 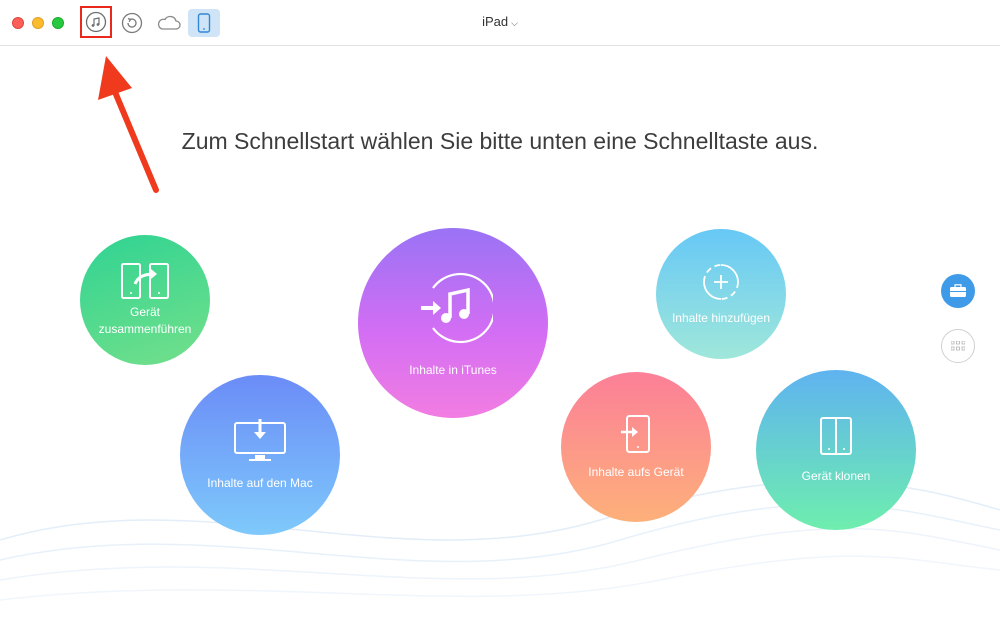 What do you see at coordinates (18, 23) in the screenshot?
I see `window-close-button` at bounding box center [18, 23].